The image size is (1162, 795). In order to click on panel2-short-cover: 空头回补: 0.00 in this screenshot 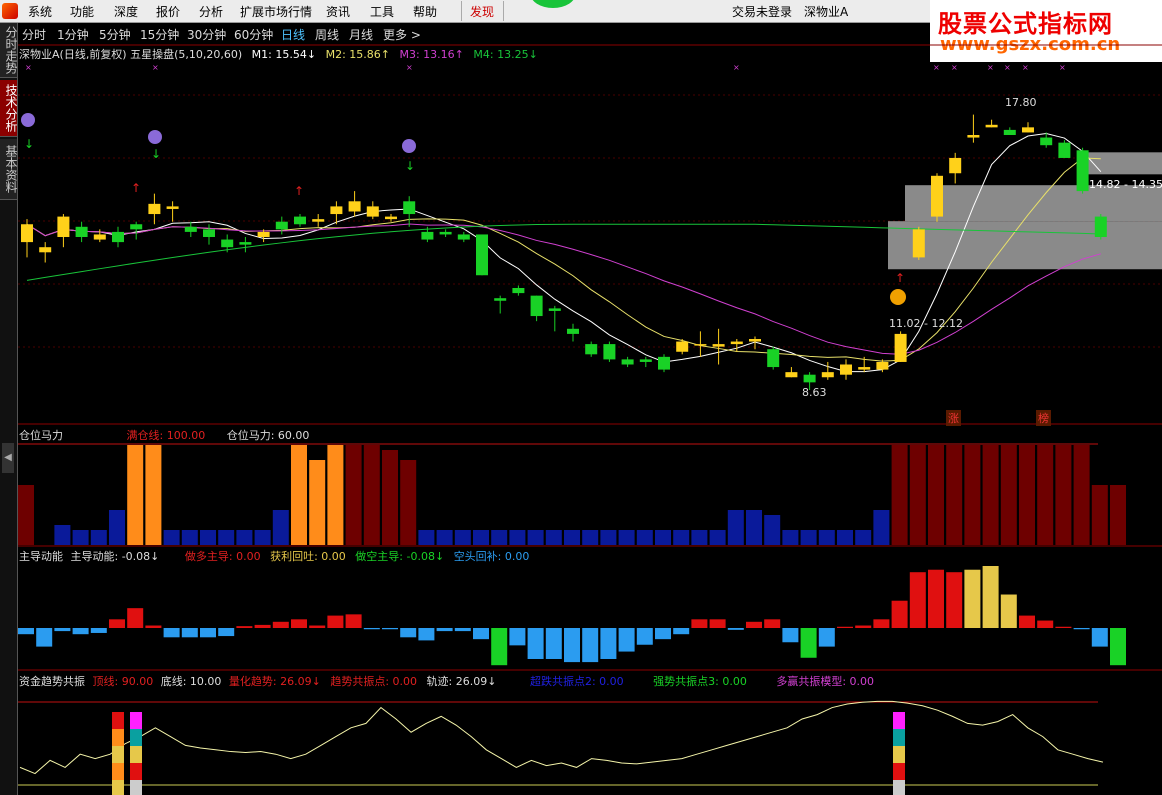, I will do `click(491, 556)`.